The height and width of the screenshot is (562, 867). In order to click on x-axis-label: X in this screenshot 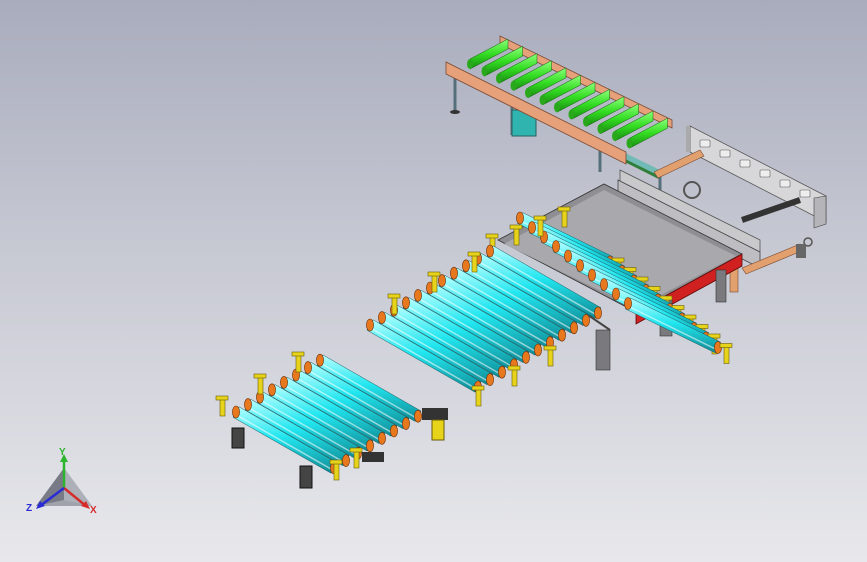, I will do `click(93, 510)`.